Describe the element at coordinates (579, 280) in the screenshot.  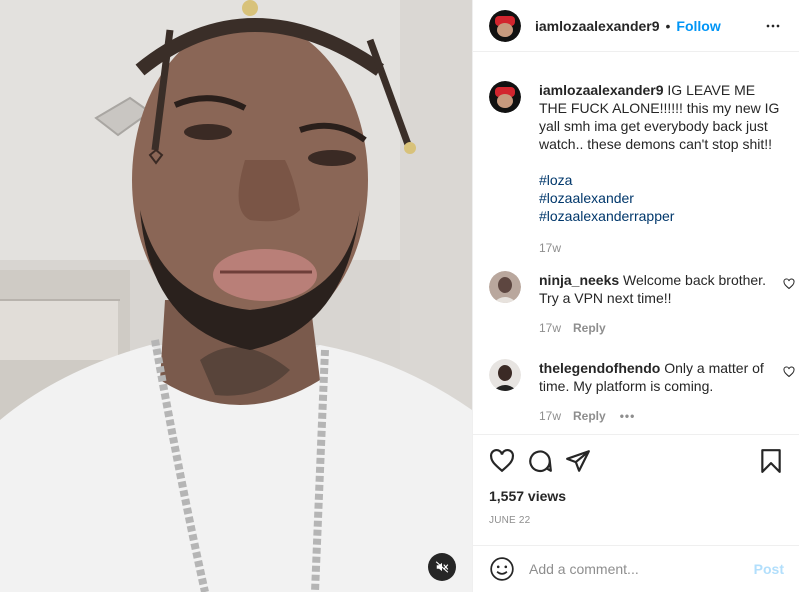
I see `comment-username: ninja_neeks` at that location.